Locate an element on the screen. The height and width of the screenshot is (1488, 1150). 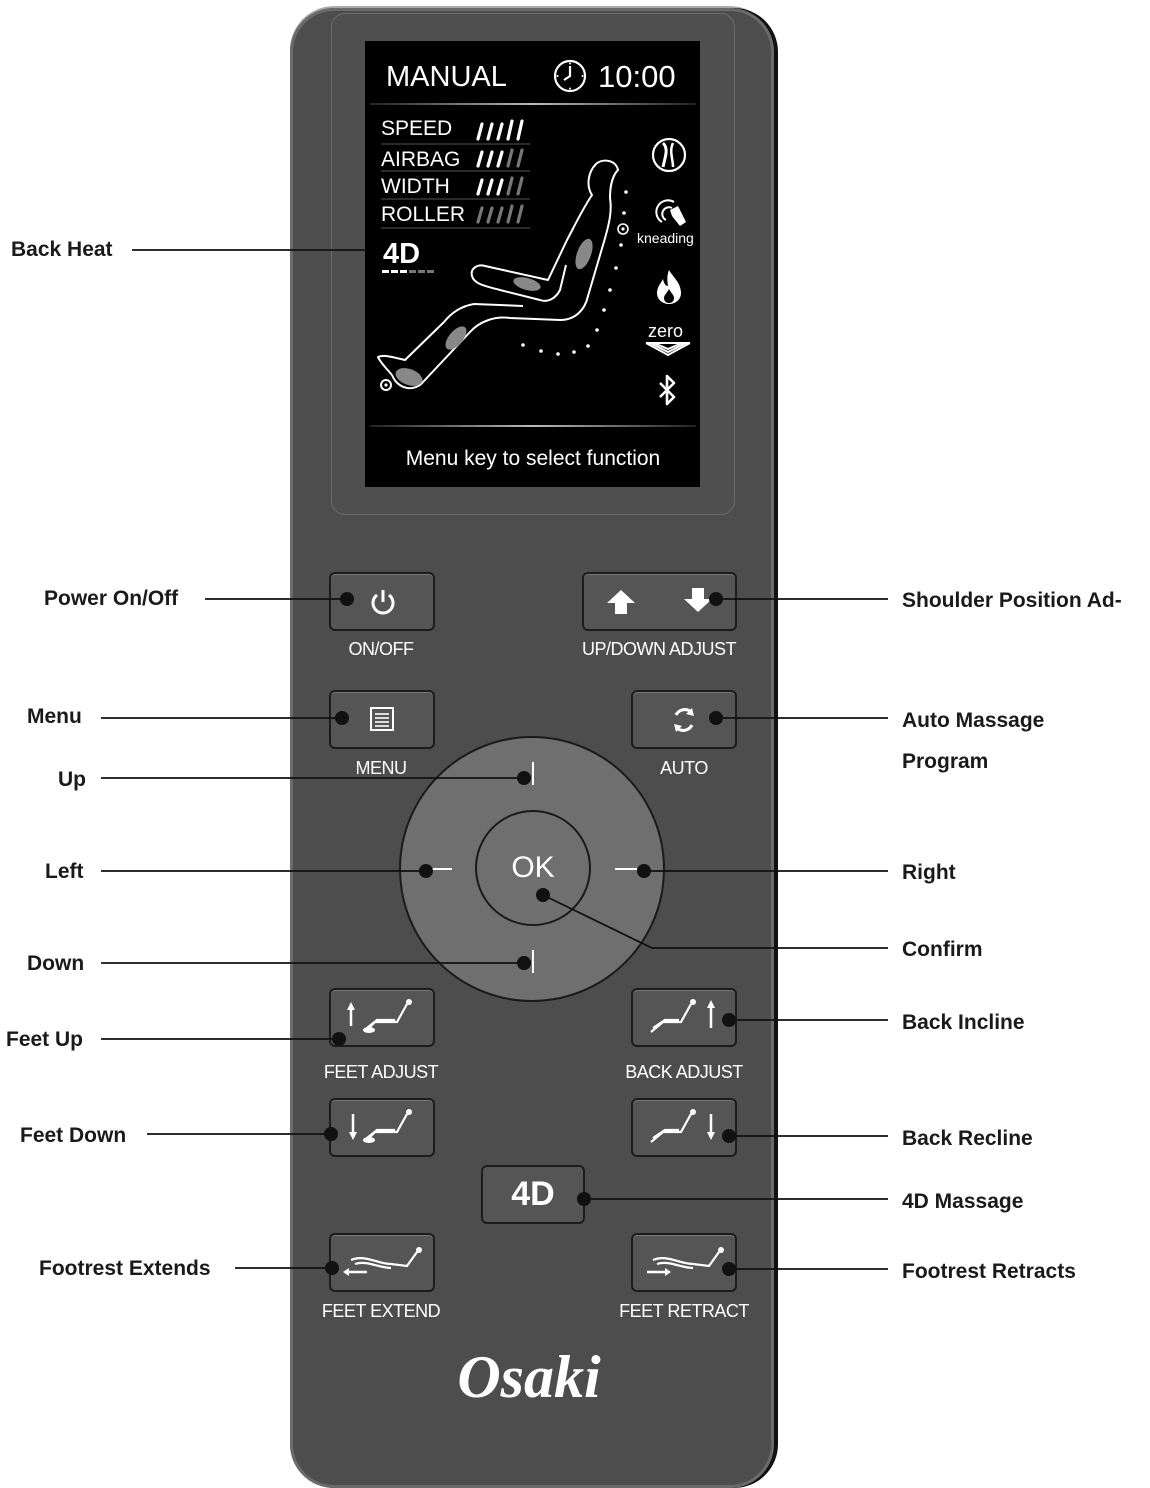
callout-feet-down: Feet Down is located at coordinates (73, 1135).